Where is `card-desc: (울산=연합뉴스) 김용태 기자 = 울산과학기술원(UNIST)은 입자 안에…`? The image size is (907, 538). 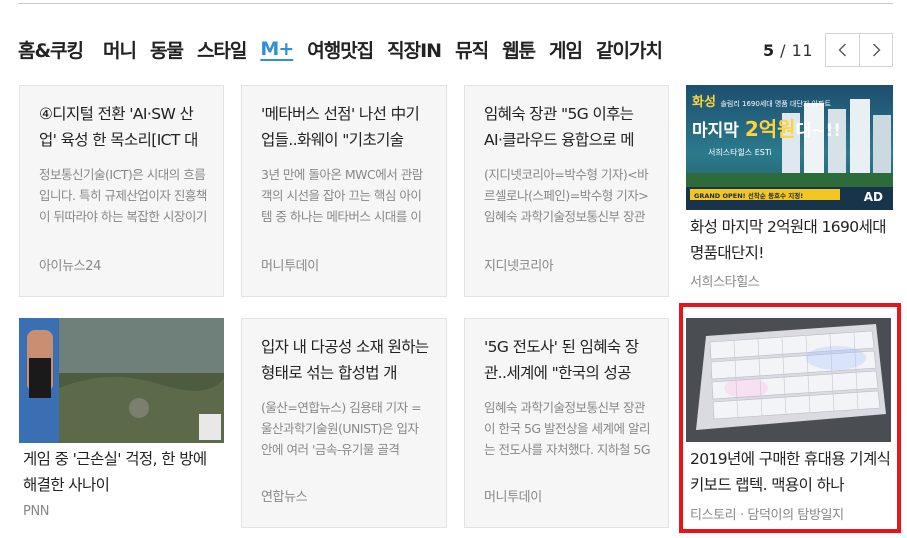 card-desc: (울산=연합뉴스) 김용태 기자 = 울산과학기술원(UNIST)은 입자 안에… is located at coordinates (341, 428).